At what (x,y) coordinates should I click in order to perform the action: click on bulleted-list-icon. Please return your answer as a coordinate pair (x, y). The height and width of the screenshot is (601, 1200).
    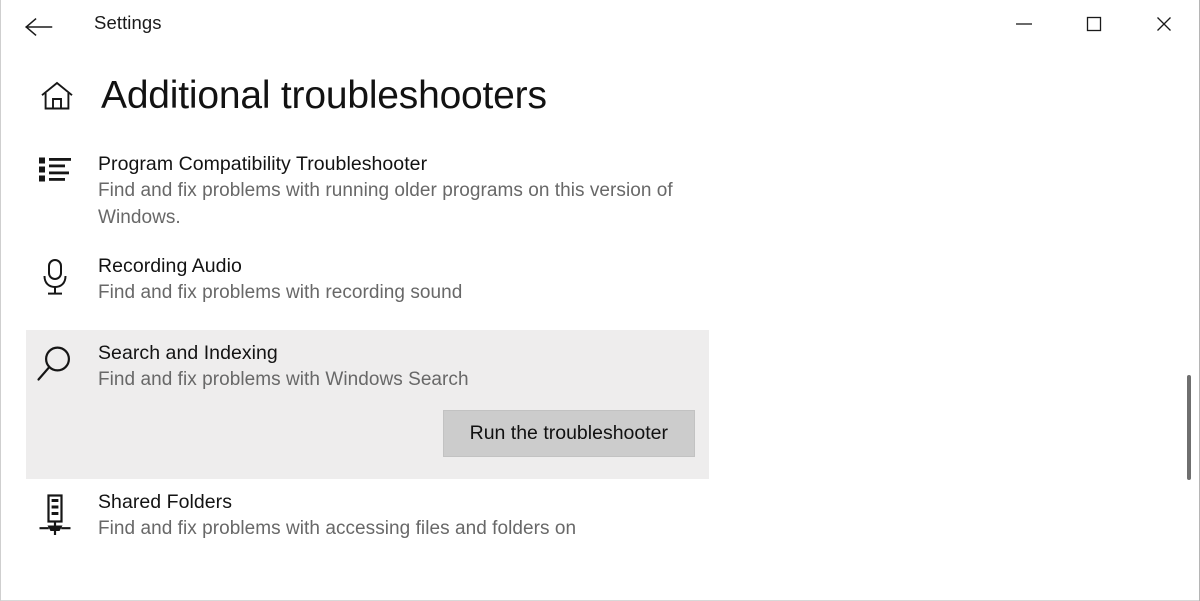
    Looking at the image, I should click on (55, 192).